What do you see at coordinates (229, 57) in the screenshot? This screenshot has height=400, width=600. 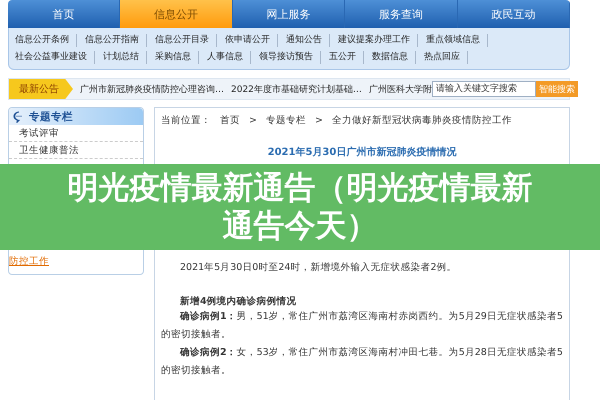 I see `submenu-link: 人事信息` at bounding box center [229, 57].